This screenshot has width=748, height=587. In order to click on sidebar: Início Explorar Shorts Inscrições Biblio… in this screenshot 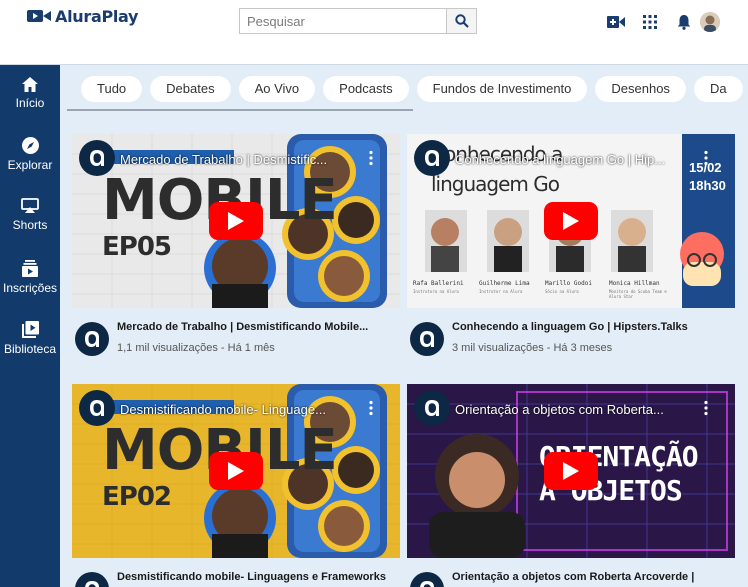, I will do `click(30, 326)`.